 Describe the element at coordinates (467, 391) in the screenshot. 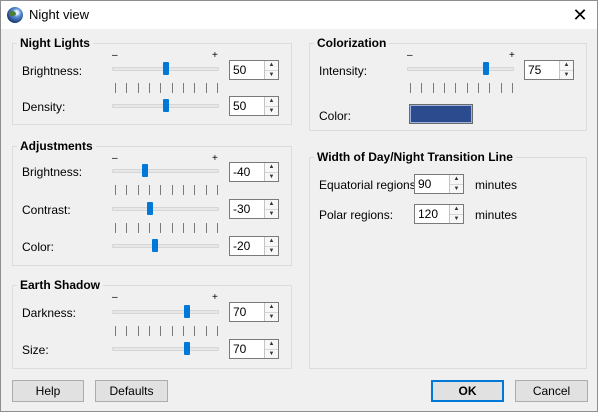

I see `ok-button: OK` at that location.